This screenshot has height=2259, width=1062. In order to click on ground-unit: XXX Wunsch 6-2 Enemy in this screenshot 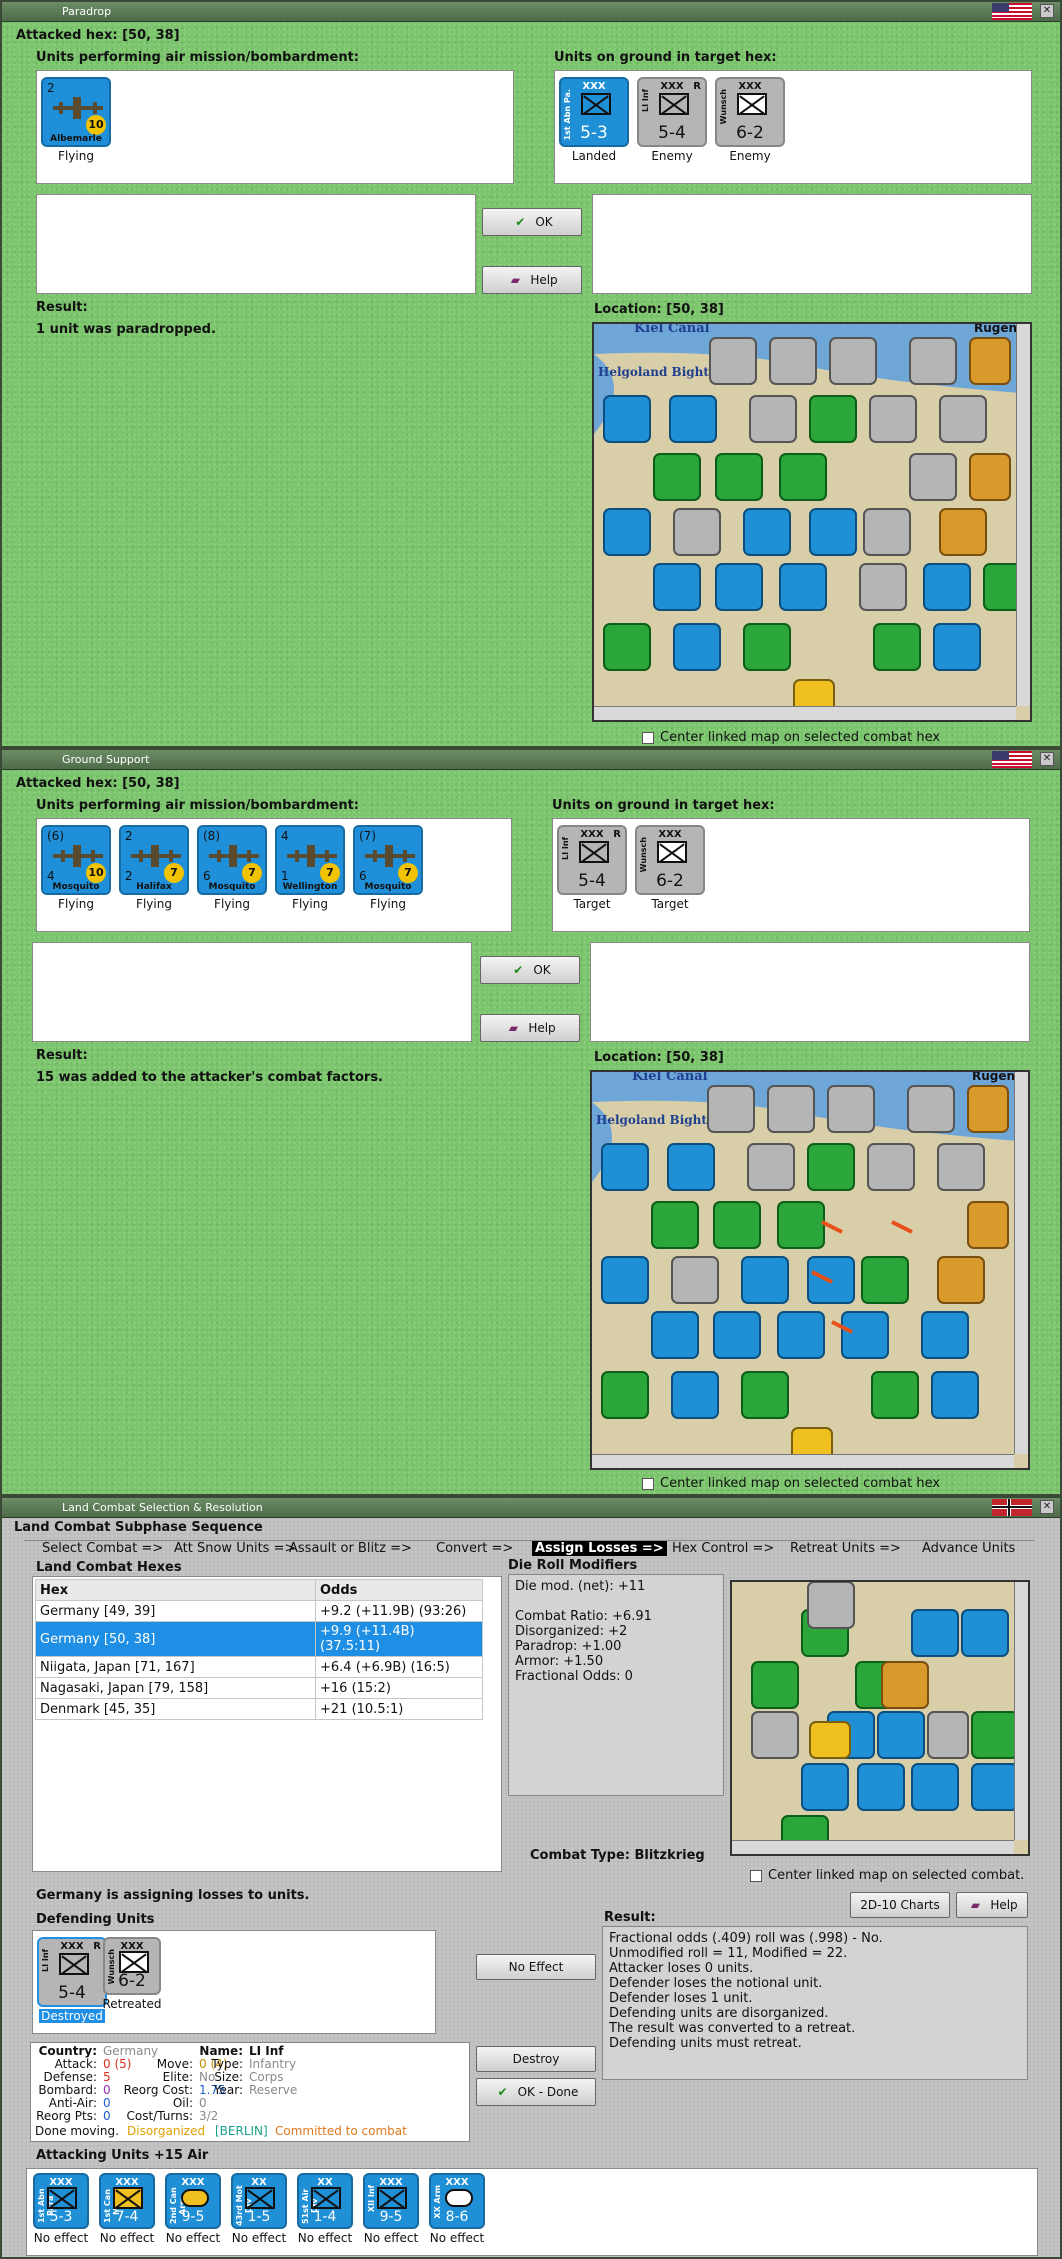, I will do `click(750, 120)`.